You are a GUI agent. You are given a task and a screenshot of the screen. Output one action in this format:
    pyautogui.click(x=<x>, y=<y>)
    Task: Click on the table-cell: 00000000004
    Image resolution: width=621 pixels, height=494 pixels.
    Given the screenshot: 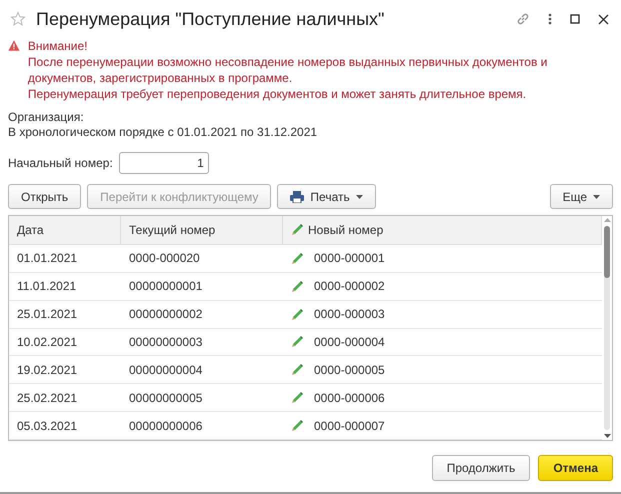 What is the action you would take?
    pyautogui.click(x=165, y=369)
    